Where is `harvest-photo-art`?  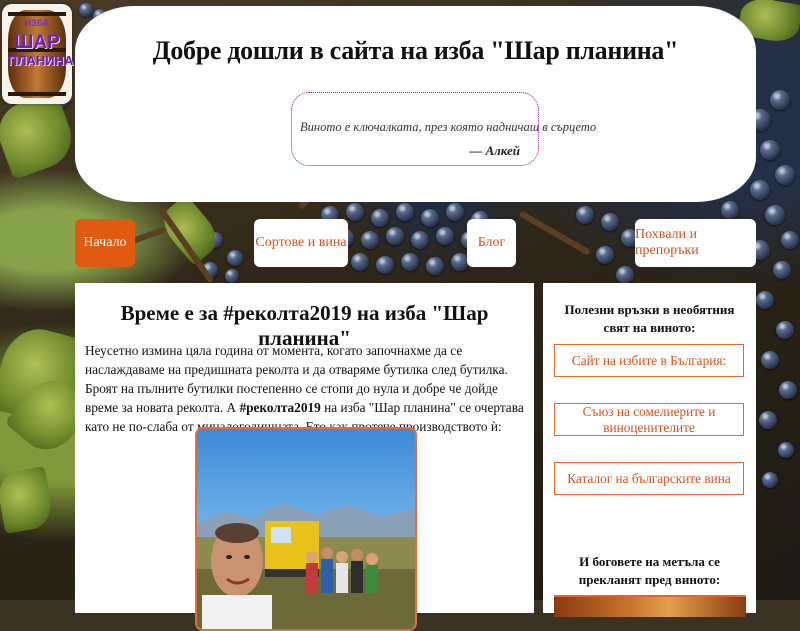
harvest-photo-art is located at coordinates (306, 566).